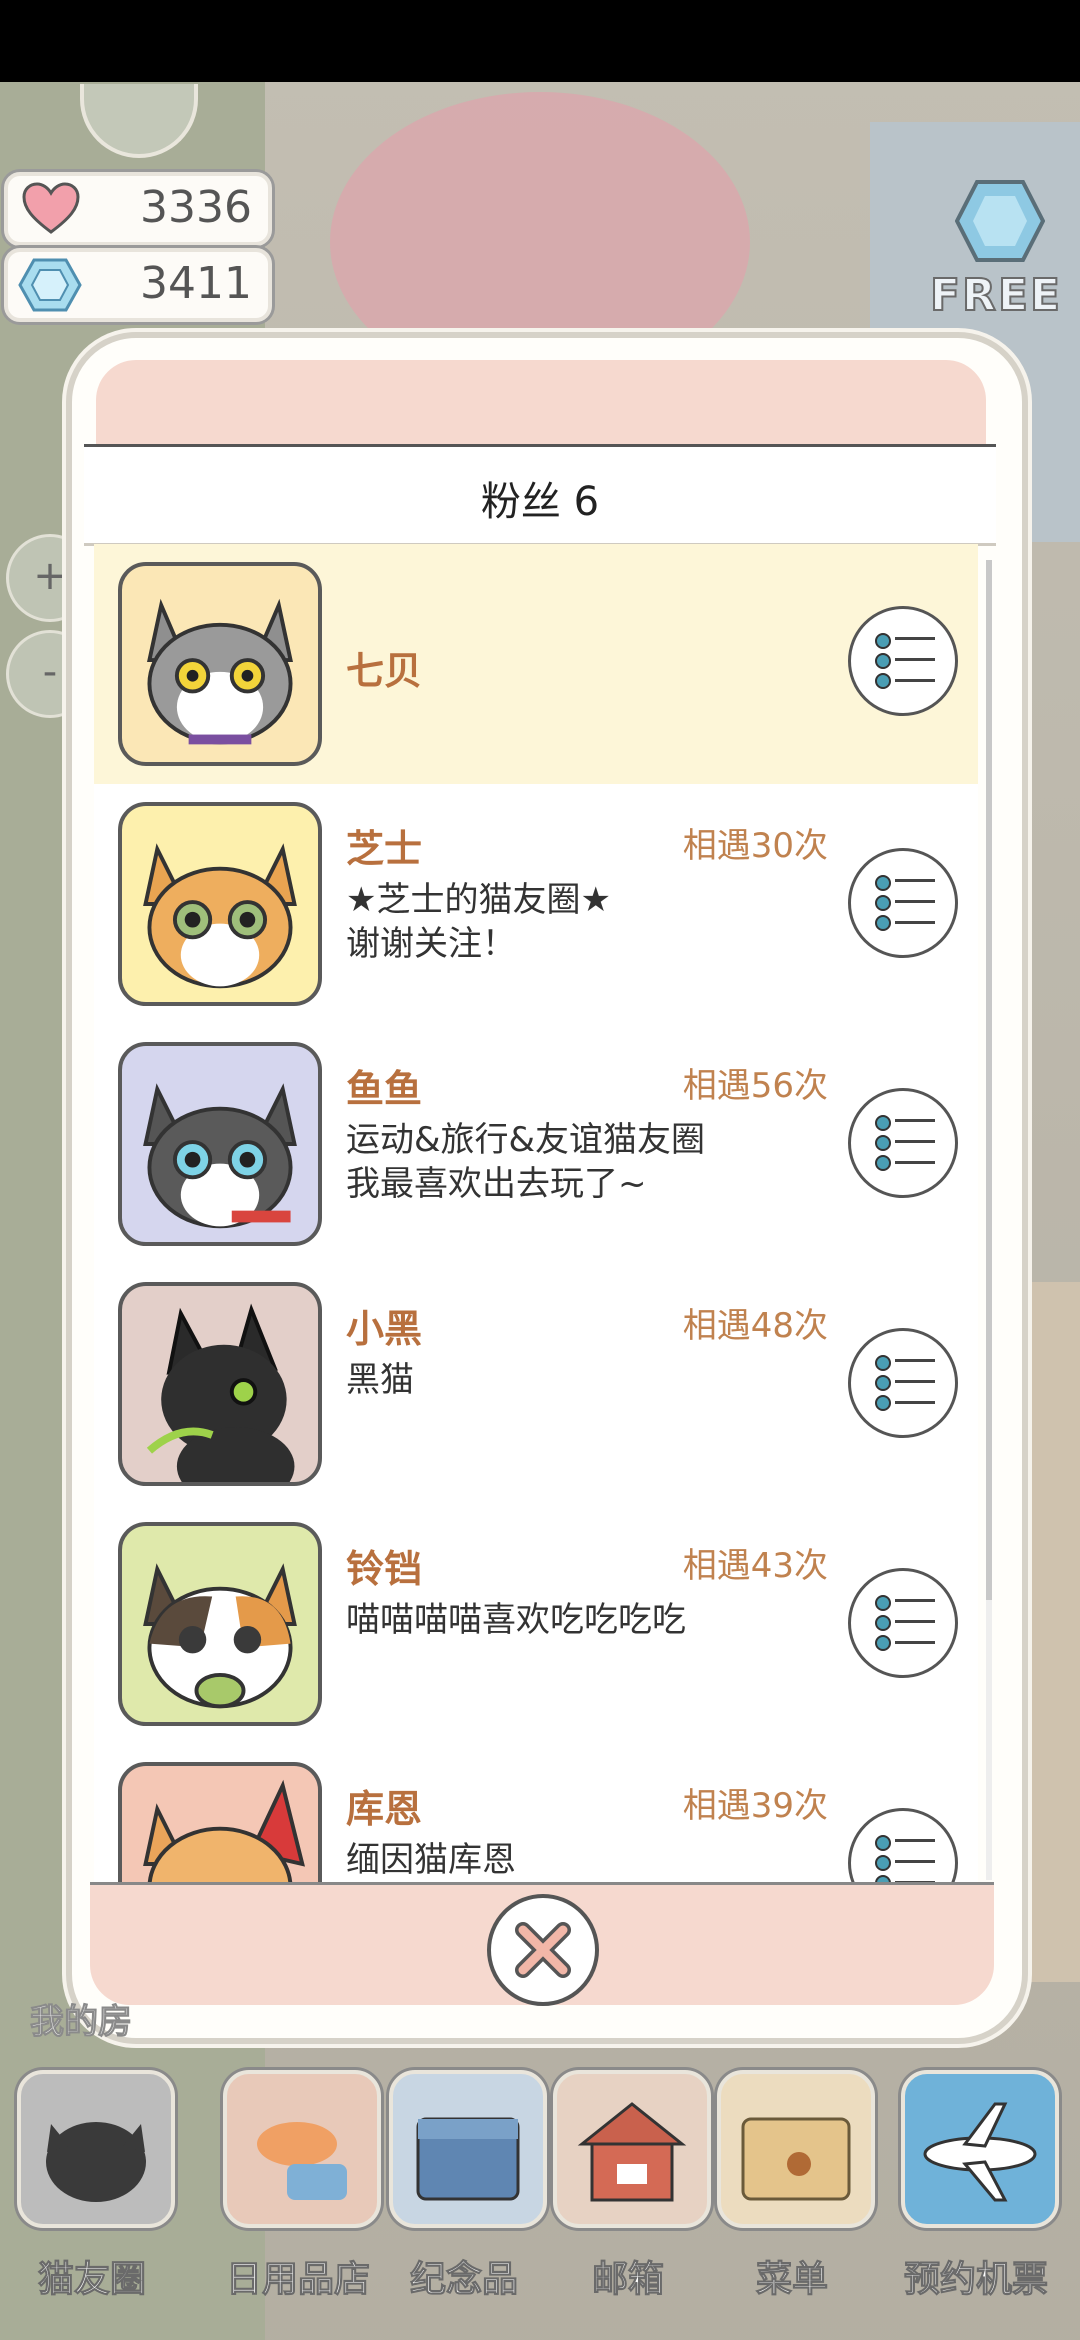 This screenshot has height=2340, width=1080. What do you see at coordinates (196, 283) in the screenshot?
I see `gems-count: 3411` at bounding box center [196, 283].